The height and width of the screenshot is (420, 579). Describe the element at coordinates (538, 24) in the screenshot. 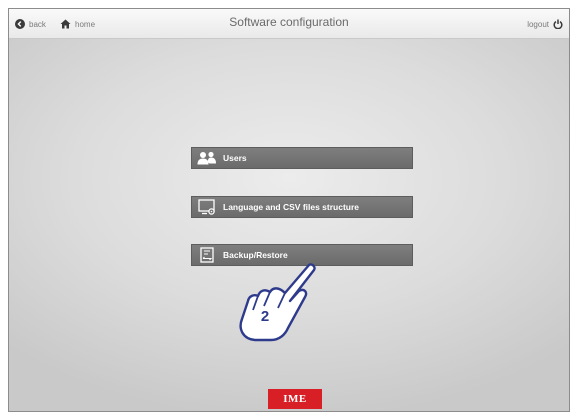

I see `logout-label: logout` at that location.